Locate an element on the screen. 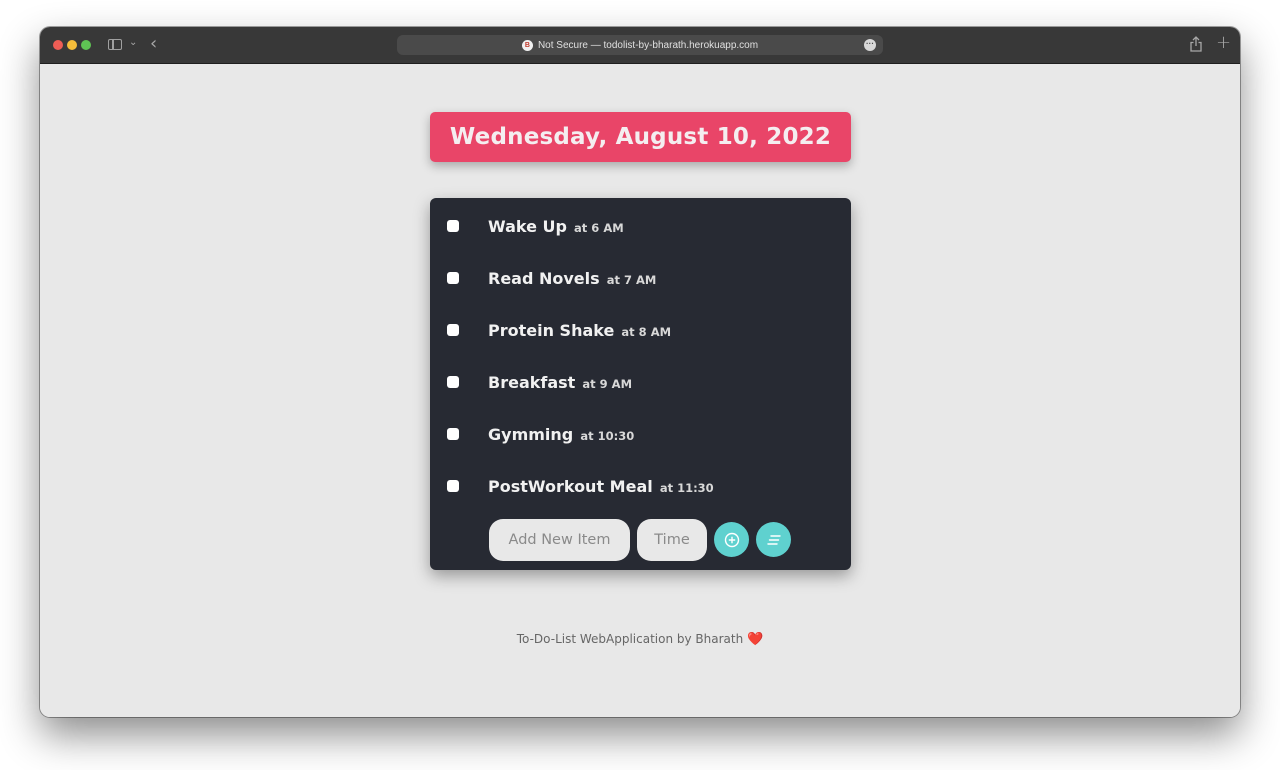 The image size is (1280, 770). date-heading: Wednesday, August 10, 2022 is located at coordinates (640, 137).